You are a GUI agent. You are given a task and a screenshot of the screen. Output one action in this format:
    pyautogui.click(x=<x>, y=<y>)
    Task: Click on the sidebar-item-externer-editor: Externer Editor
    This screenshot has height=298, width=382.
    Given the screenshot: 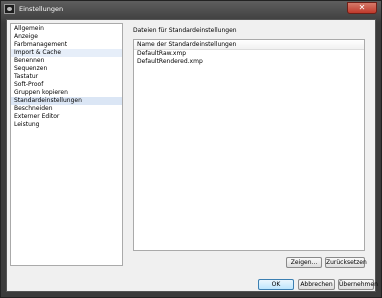 What is the action you would take?
    pyautogui.click(x=66, y=117)
    